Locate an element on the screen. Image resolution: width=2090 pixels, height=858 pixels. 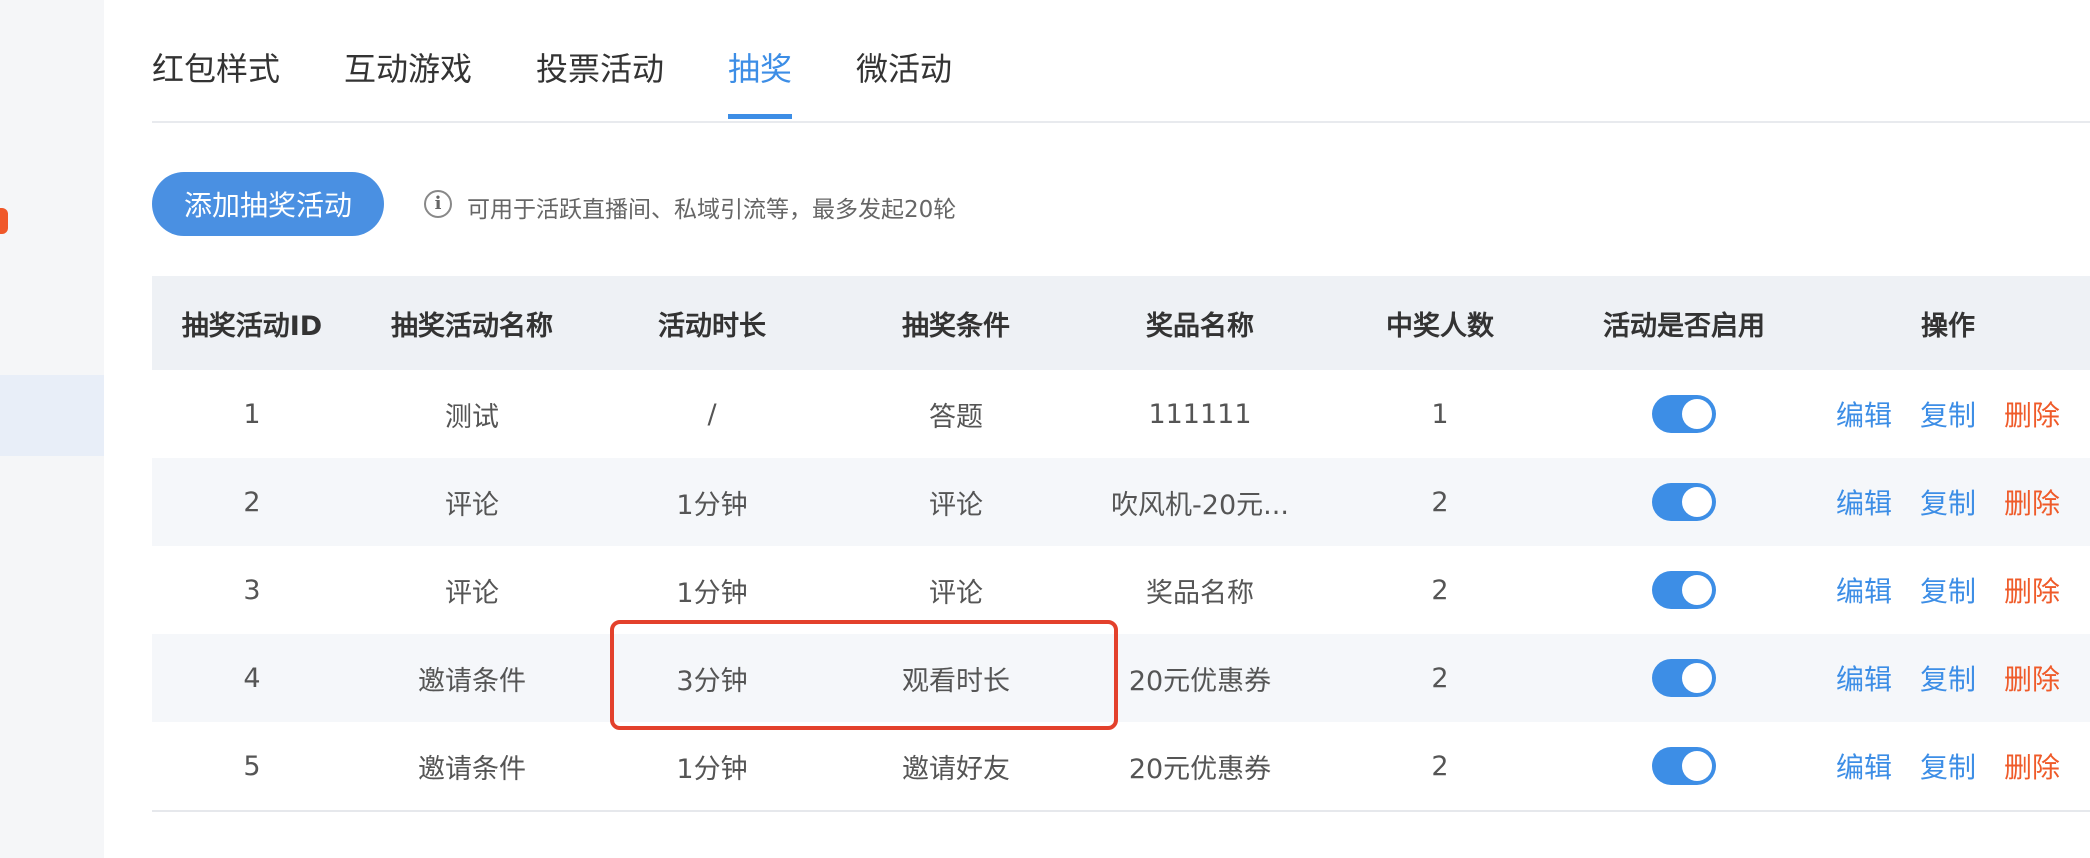
table-row: 3 评论 1分钟 评论 奖品名称 2 编辑 复制 删除 is located at coordinates (1121, 590).